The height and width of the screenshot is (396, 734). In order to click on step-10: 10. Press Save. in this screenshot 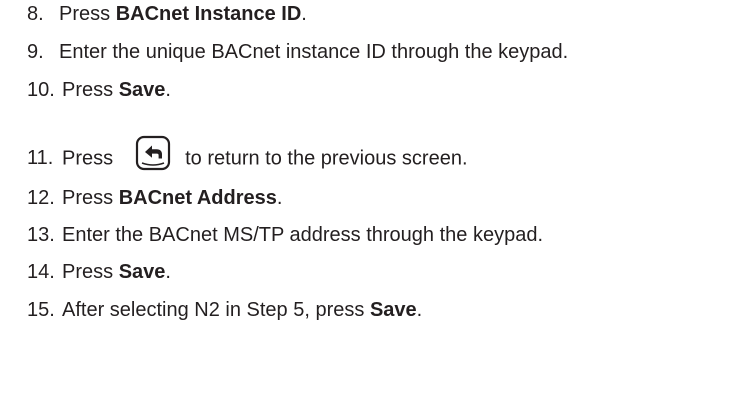, I will do `click(99, 90)`.